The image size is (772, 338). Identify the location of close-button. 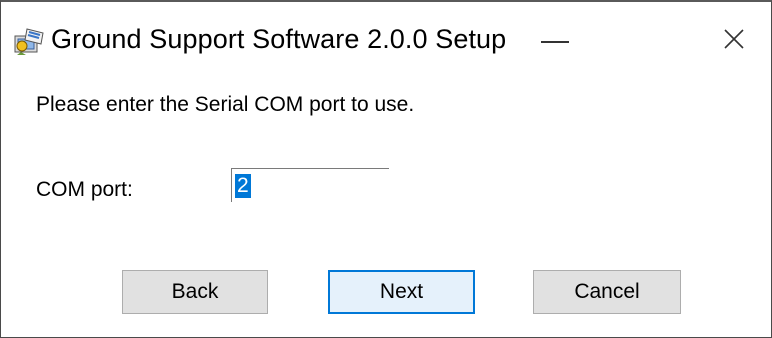
(734, 38).